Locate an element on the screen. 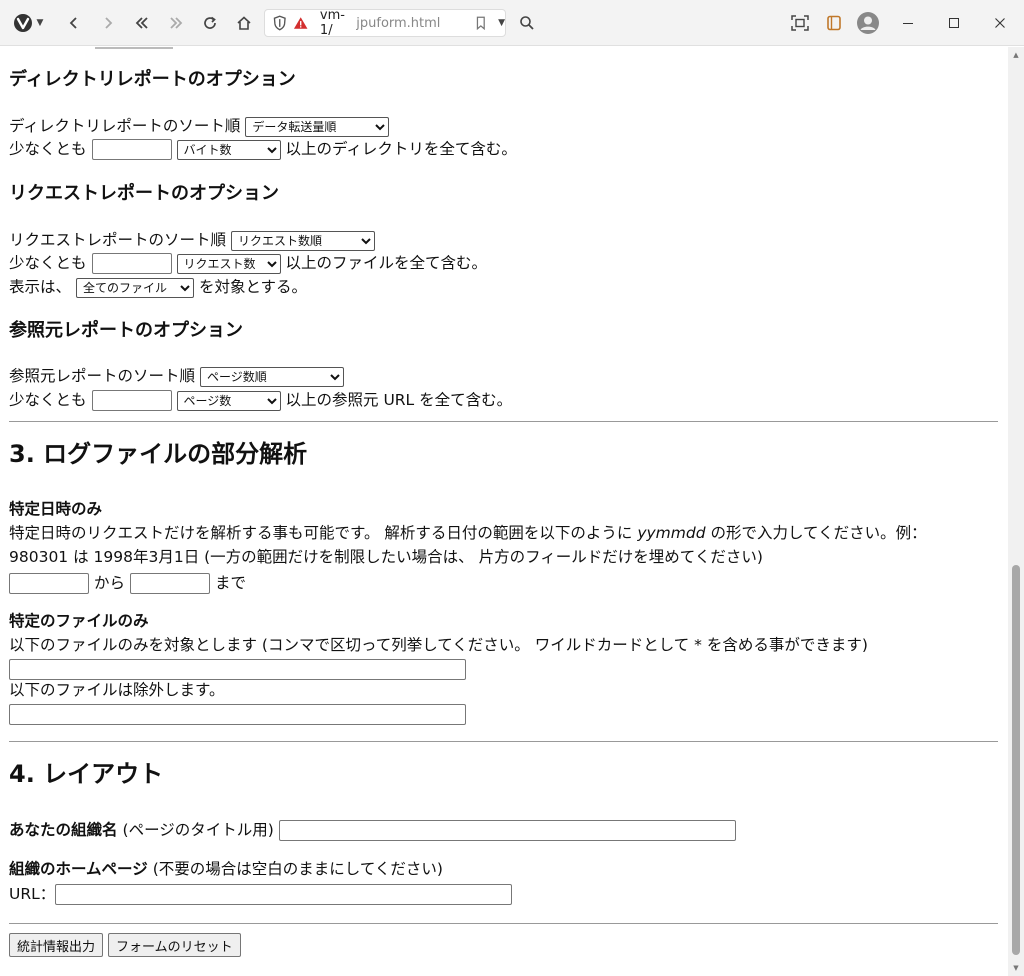  dir-min-input is located at coordinates (131, 149).